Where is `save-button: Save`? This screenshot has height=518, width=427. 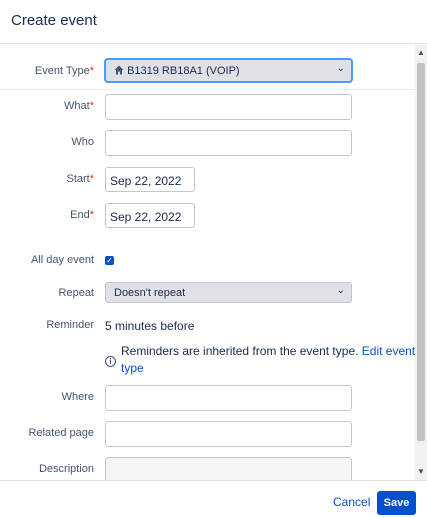 save-button: Save is located at coordinates (396, 503).